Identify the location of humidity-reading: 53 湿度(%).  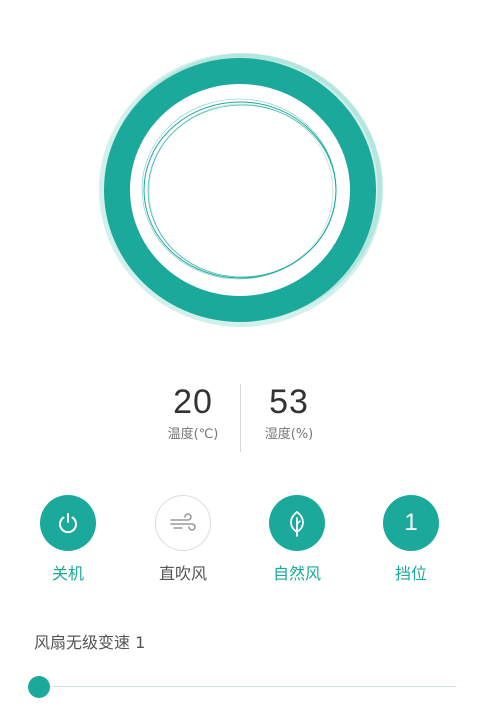
(289, 413).